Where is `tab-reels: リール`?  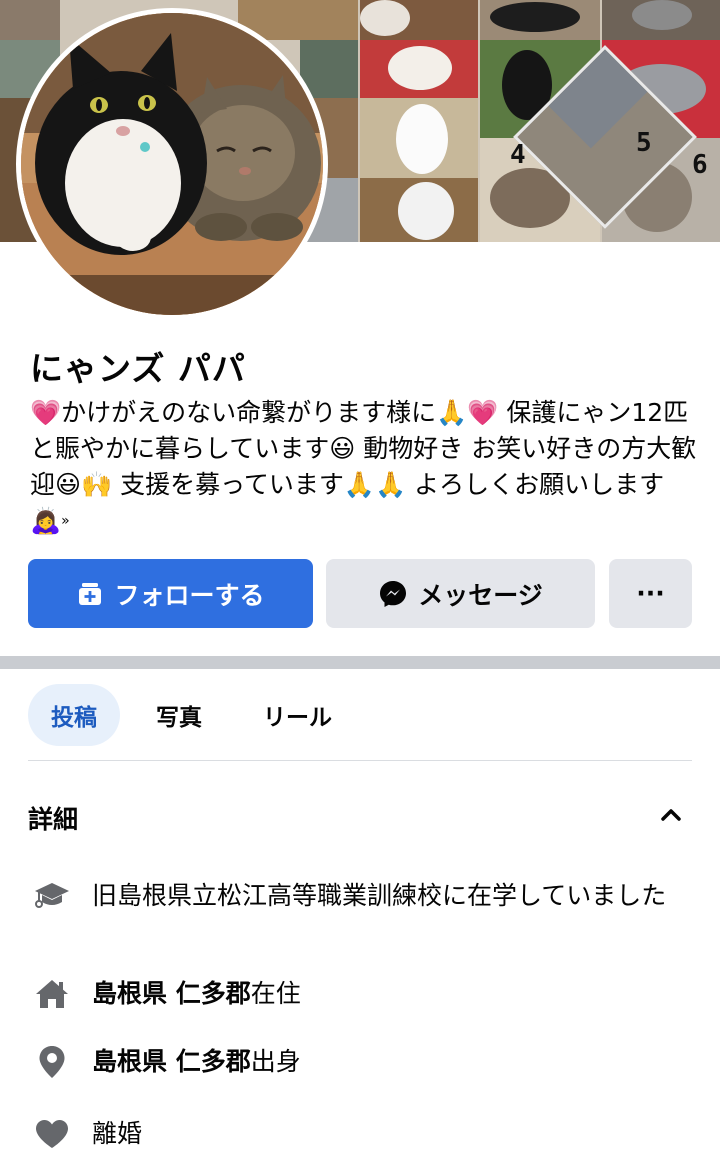 tab-reels: リール is located at coordinates (297, 715).